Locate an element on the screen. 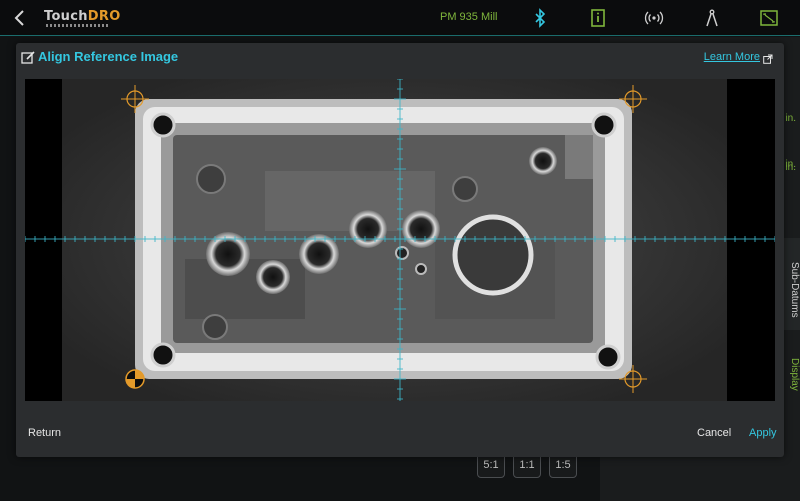 The height and width of the screenshot is (501, 800). return-button: Return is located at coordinates (44, 433).